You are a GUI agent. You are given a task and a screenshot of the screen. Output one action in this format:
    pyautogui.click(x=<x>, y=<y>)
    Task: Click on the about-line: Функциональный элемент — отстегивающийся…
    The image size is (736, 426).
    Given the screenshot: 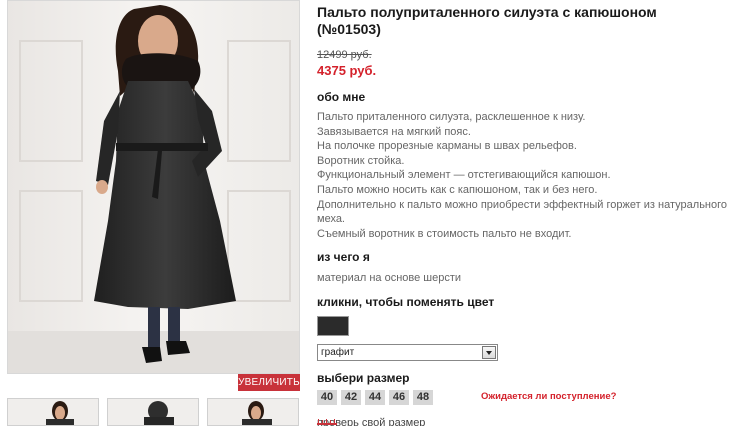 What is the action you would take?
    pyautogui.click(x=464, y=175)
    